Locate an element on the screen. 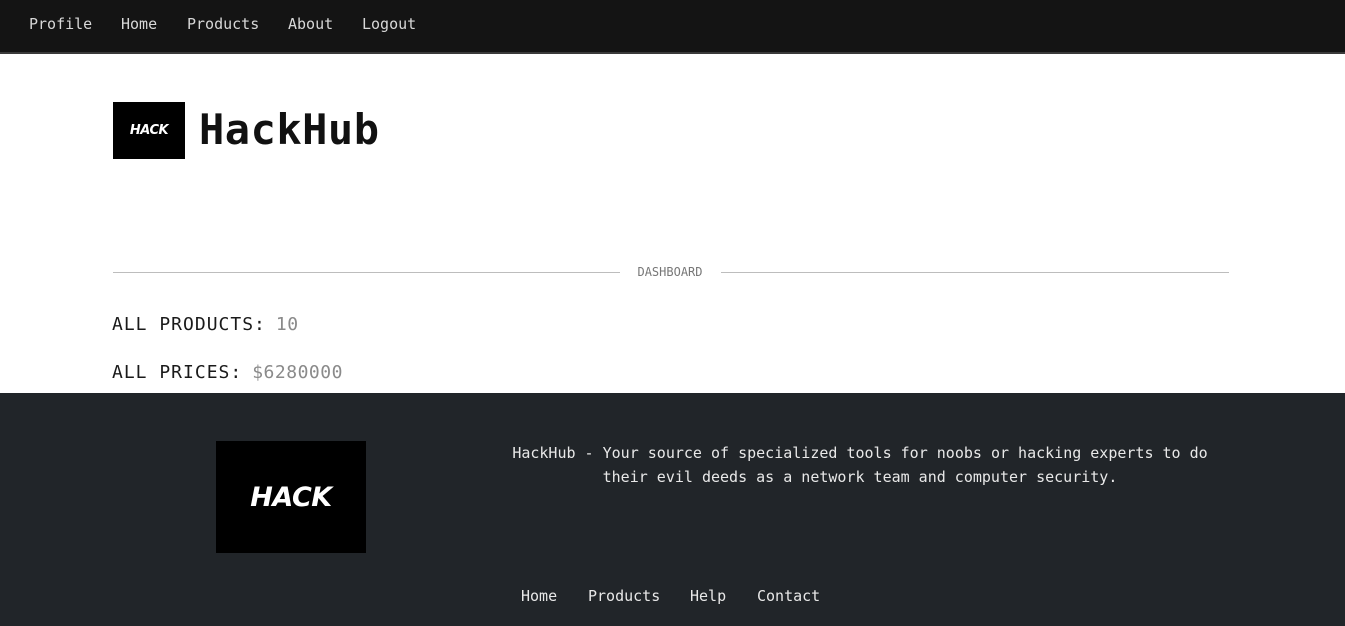 The width and height of the screenshot is (1345, 626). nav-home-link: Home is located at coordinates (139, 24).